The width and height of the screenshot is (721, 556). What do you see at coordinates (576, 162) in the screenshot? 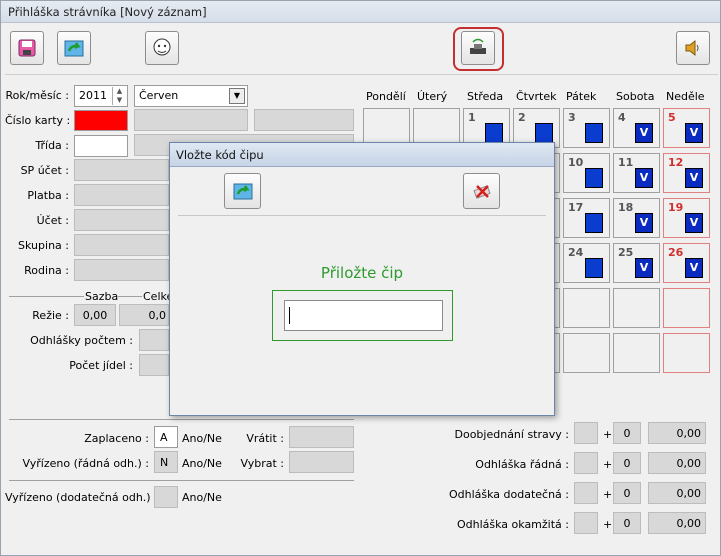
I see `day-number: 10` at bounding box center [576, 162].